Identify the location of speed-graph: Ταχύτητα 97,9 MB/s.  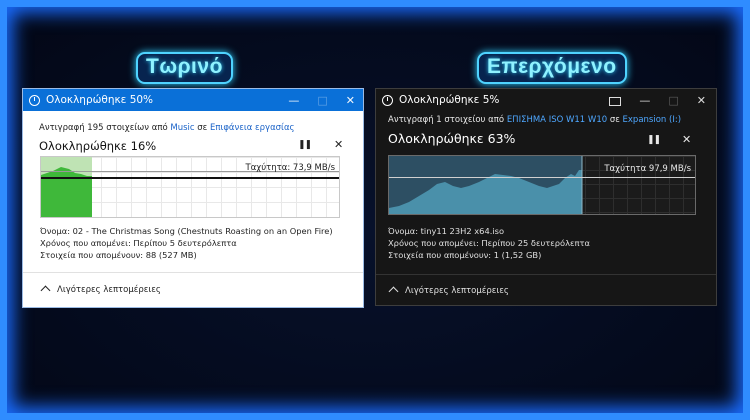
(542, 185).